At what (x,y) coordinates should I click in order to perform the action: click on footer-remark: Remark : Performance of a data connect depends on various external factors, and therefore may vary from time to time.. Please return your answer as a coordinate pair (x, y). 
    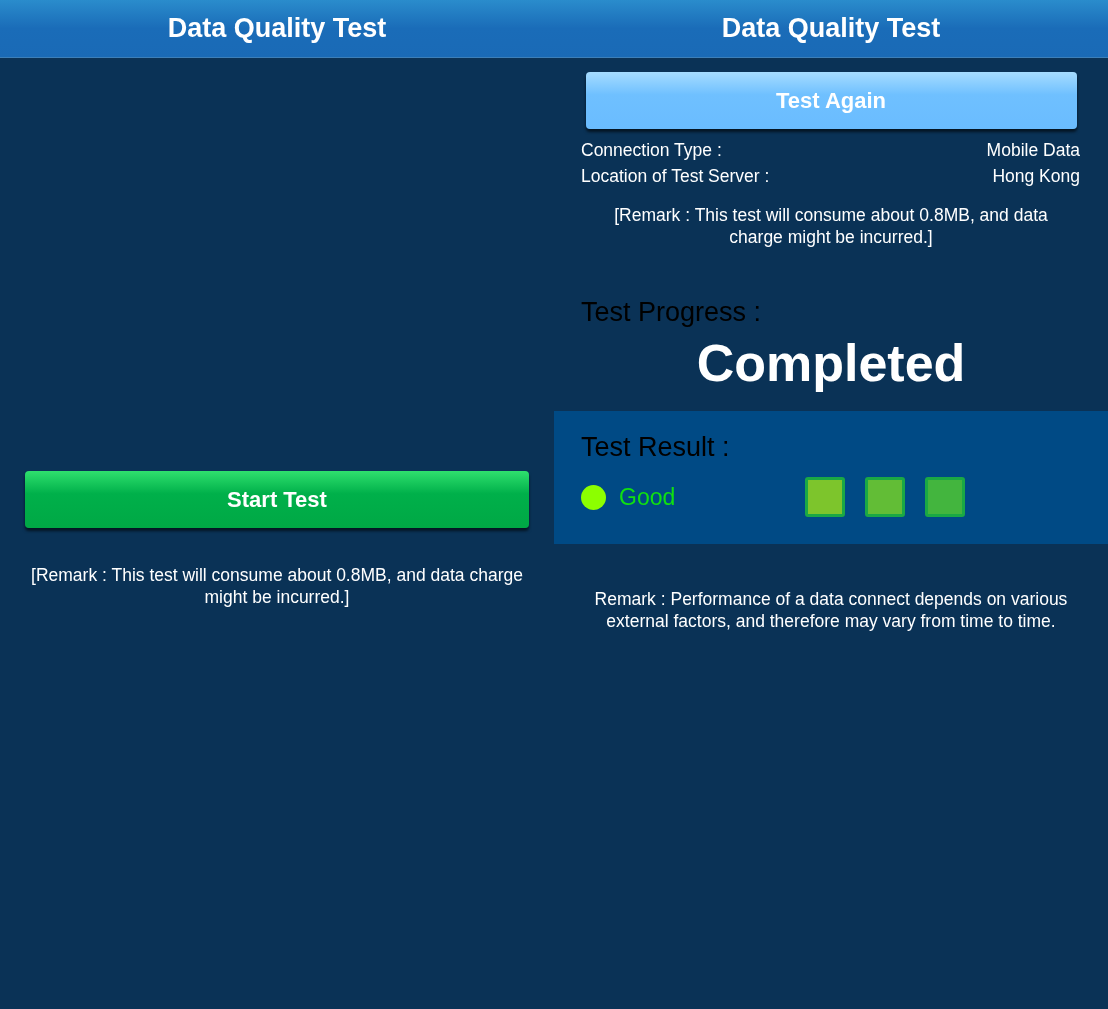
    Looking at the image, I should click on (831, 609).